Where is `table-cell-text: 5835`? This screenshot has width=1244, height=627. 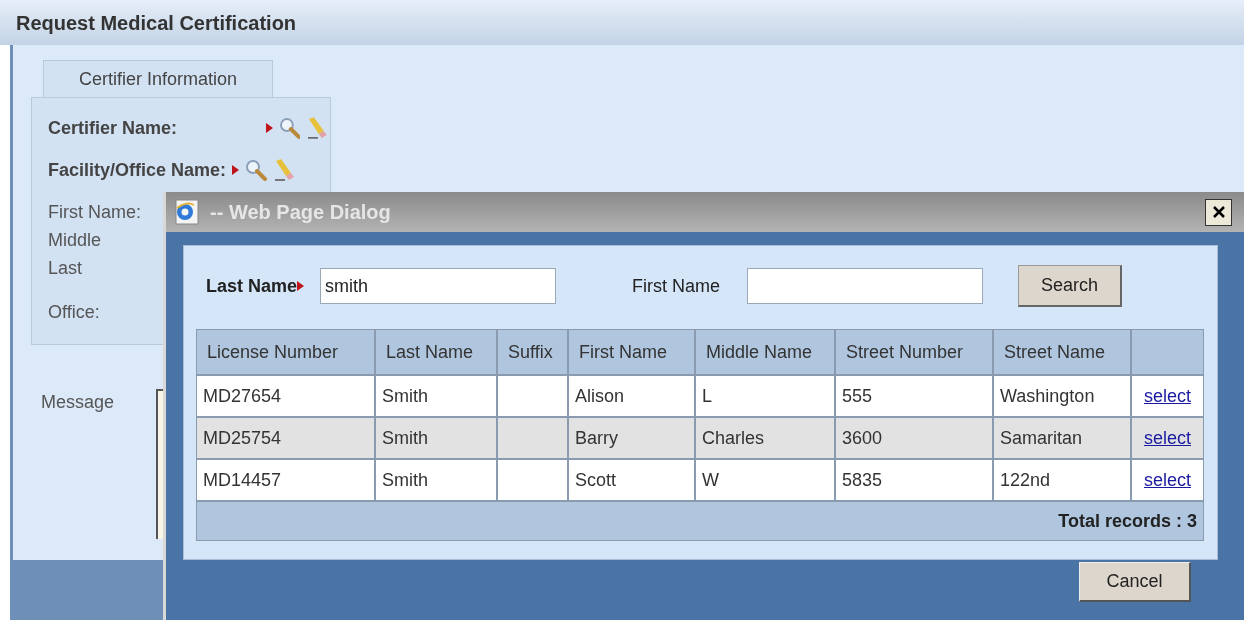
table-cell-text: 5835 is located at coordinates (862, 480).